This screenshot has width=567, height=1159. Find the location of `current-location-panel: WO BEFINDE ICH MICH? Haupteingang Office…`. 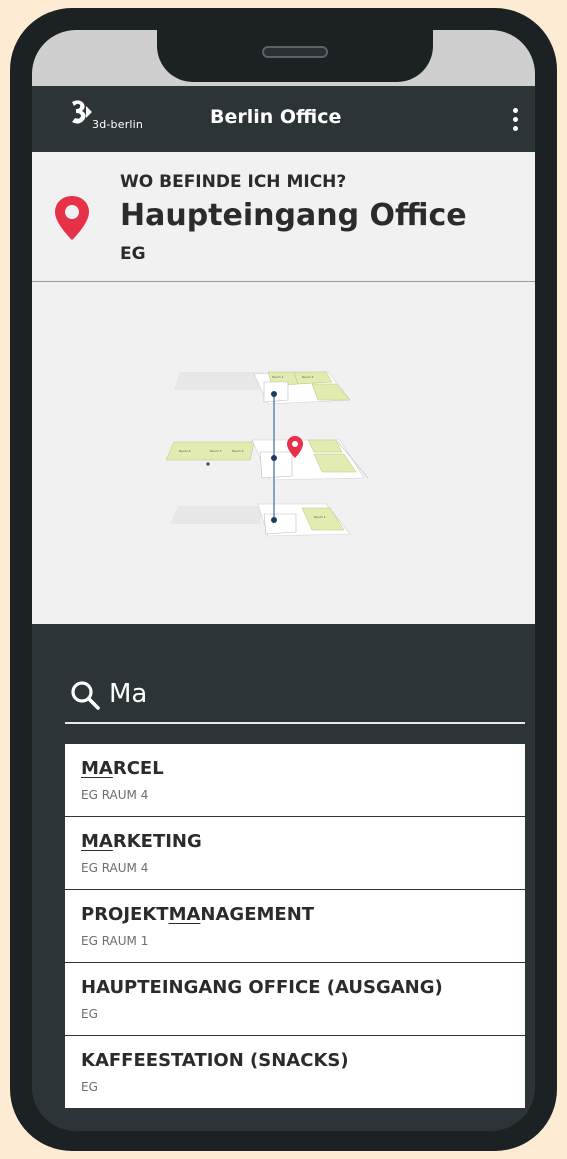

current-location-panel: WO BEFINDE ICH MICH? Haupteingang Office… is located at coordinates (283, 217).